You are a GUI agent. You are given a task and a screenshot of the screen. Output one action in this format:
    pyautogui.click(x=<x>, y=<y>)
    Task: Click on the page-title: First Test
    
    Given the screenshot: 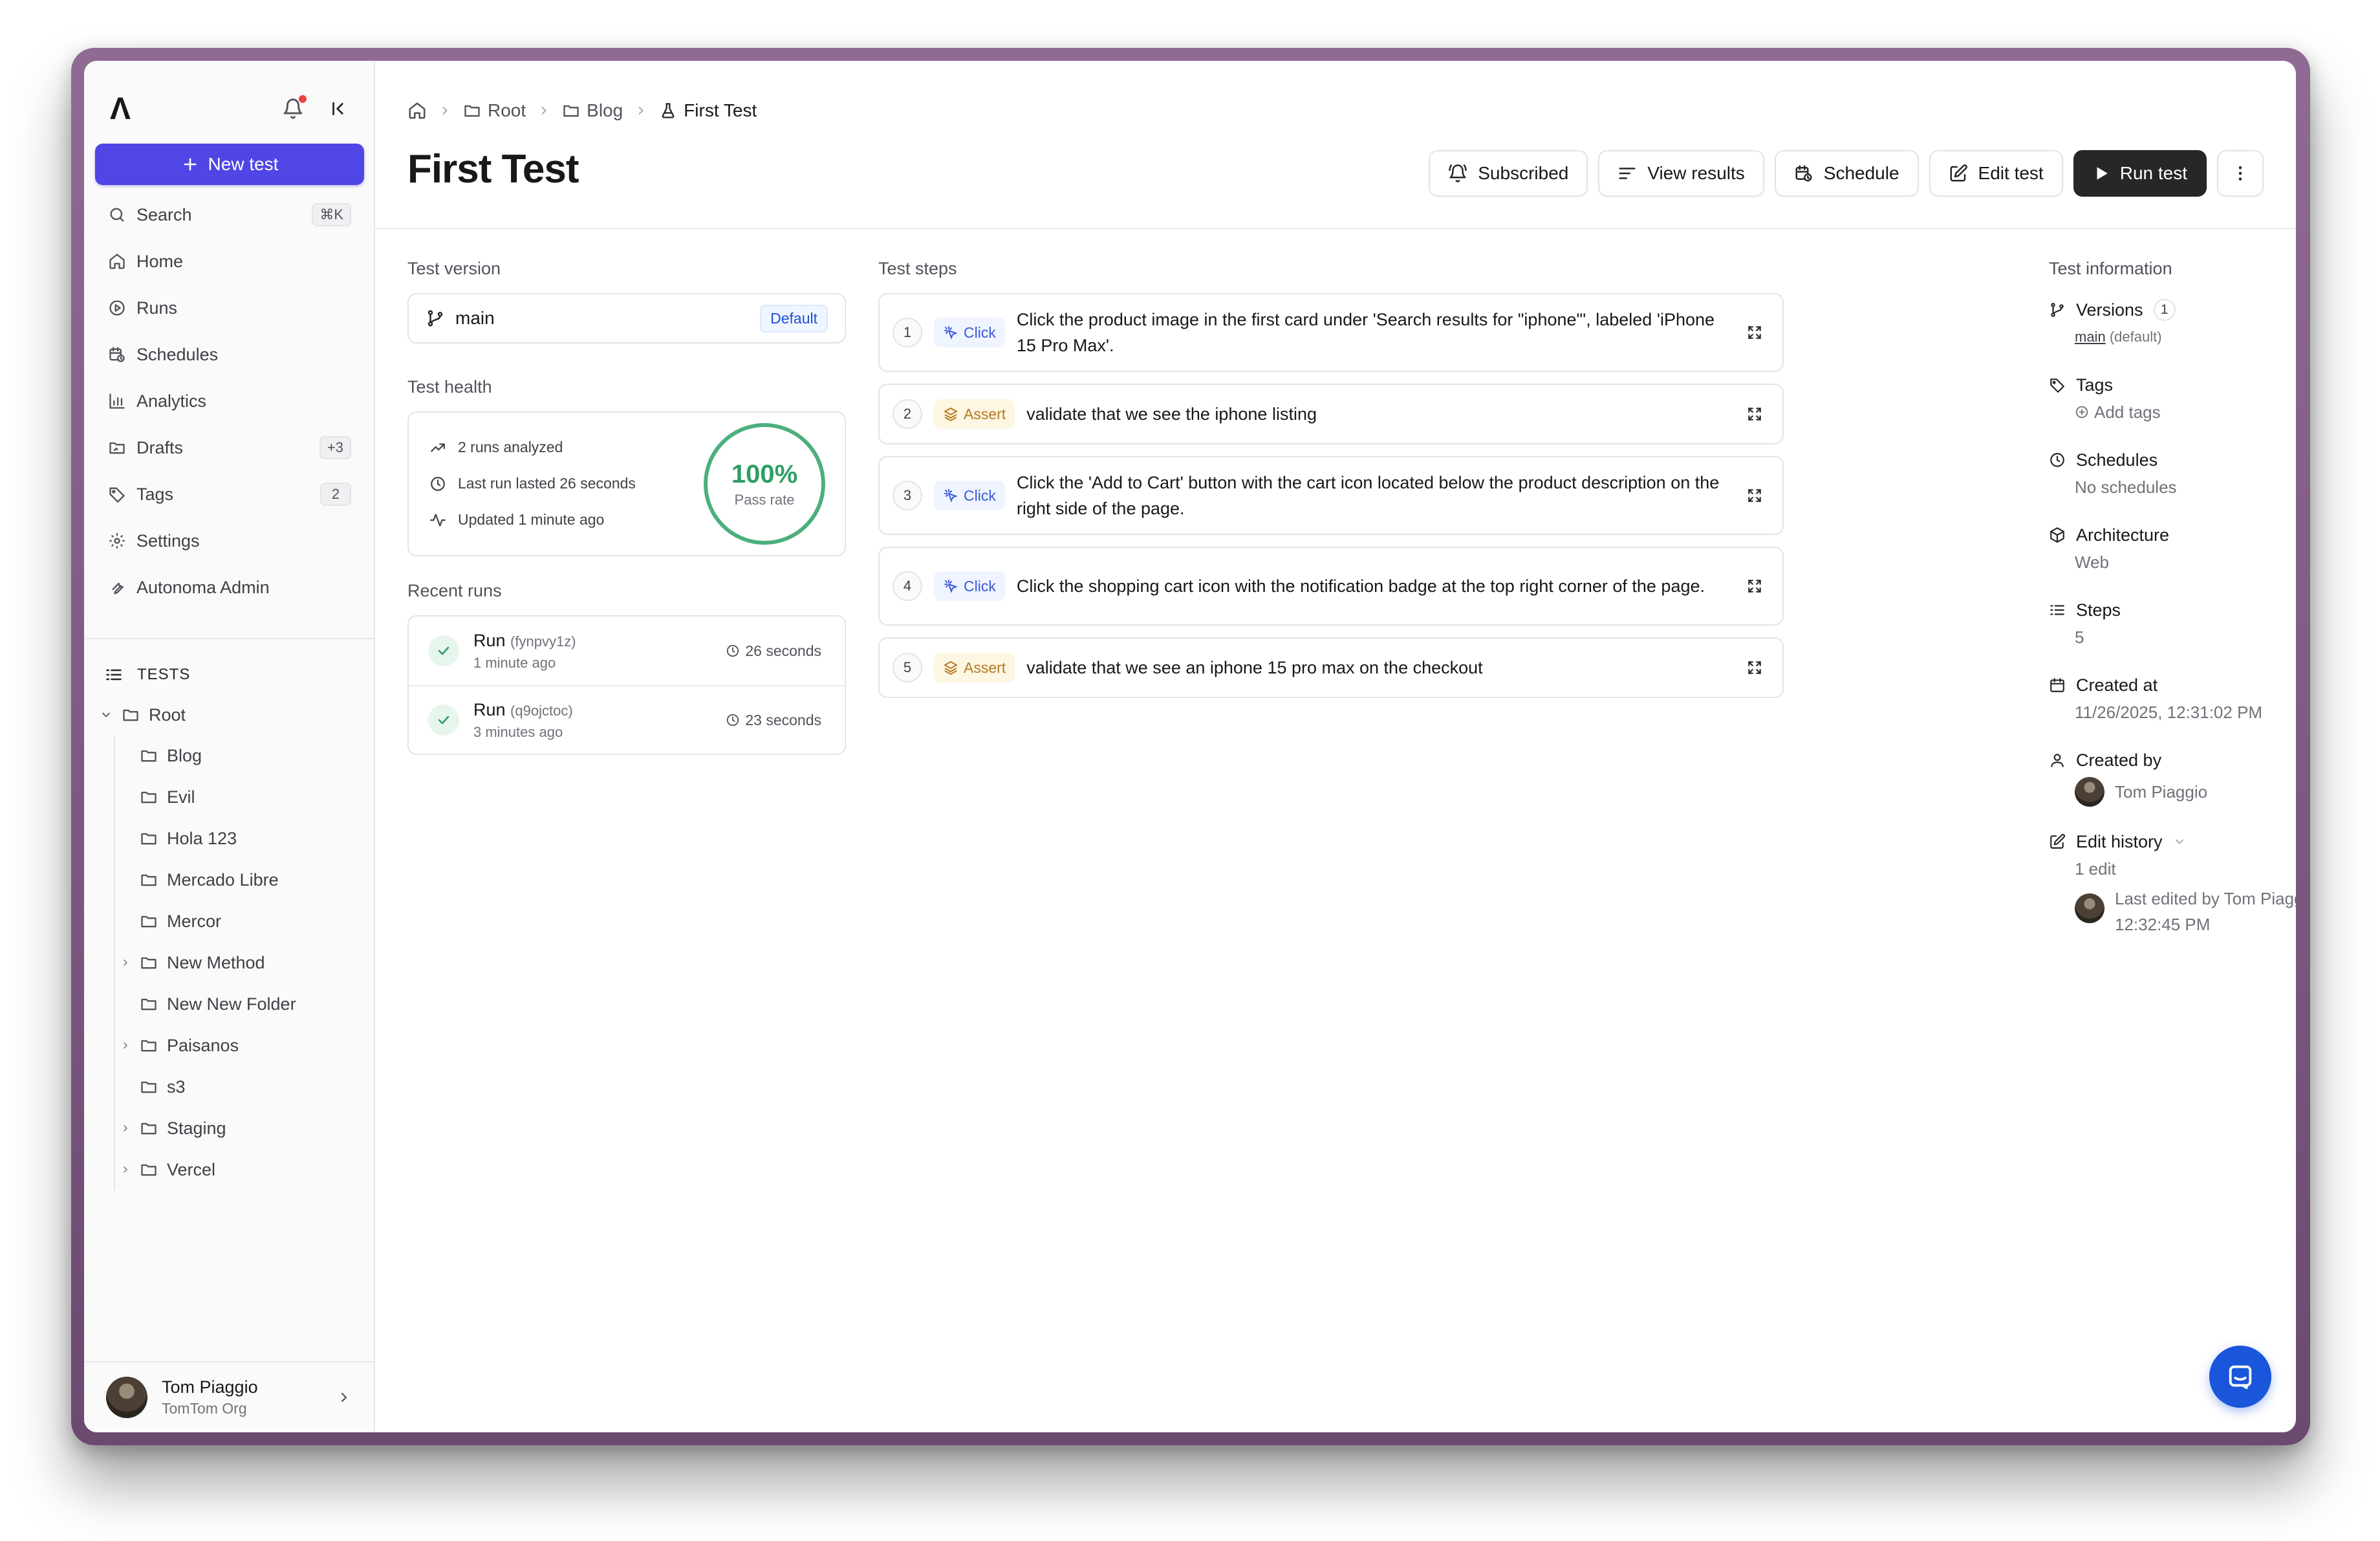 What is the action you would take?
    pyautogui.click(x=493, y=169)
    